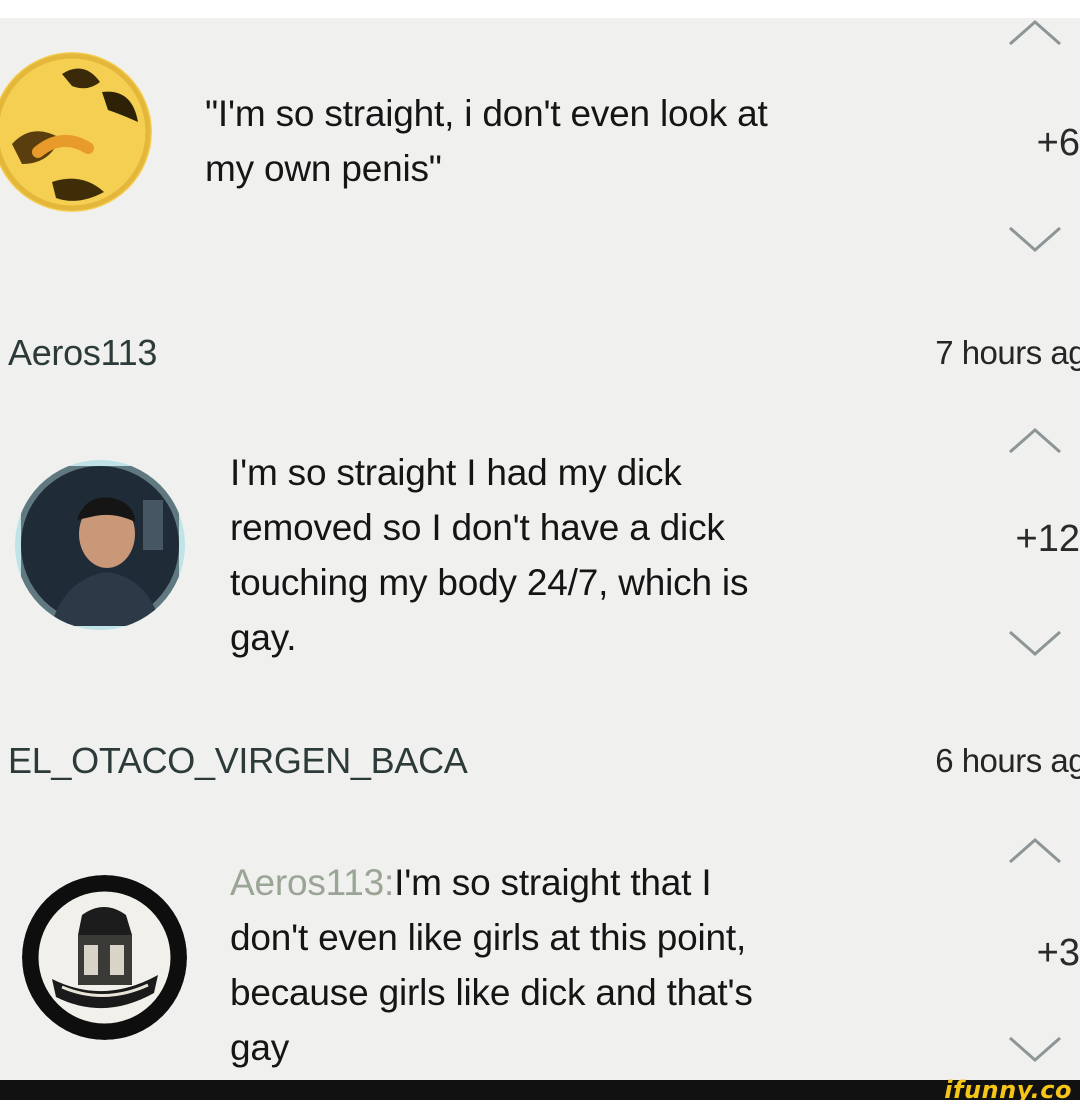 This screenshot has height=1100, width=1080. I want to click on vote-control: +12, so click(1035, 545).